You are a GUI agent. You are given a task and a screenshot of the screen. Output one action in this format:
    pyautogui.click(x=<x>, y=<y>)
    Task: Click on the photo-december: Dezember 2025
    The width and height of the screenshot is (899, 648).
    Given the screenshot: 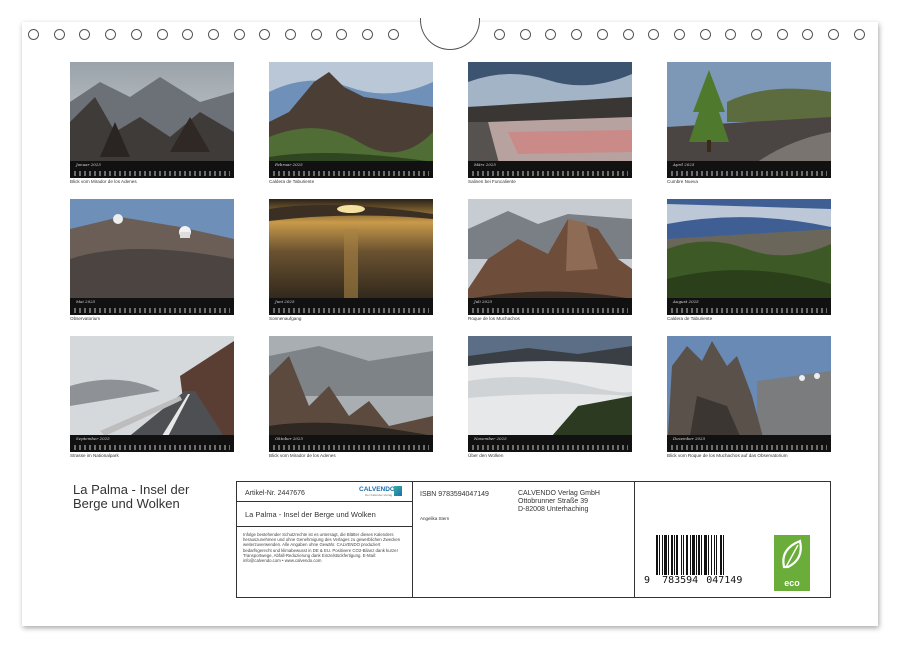 What is the action you would take?
    pyautogui.click(x=749, y=394)
    